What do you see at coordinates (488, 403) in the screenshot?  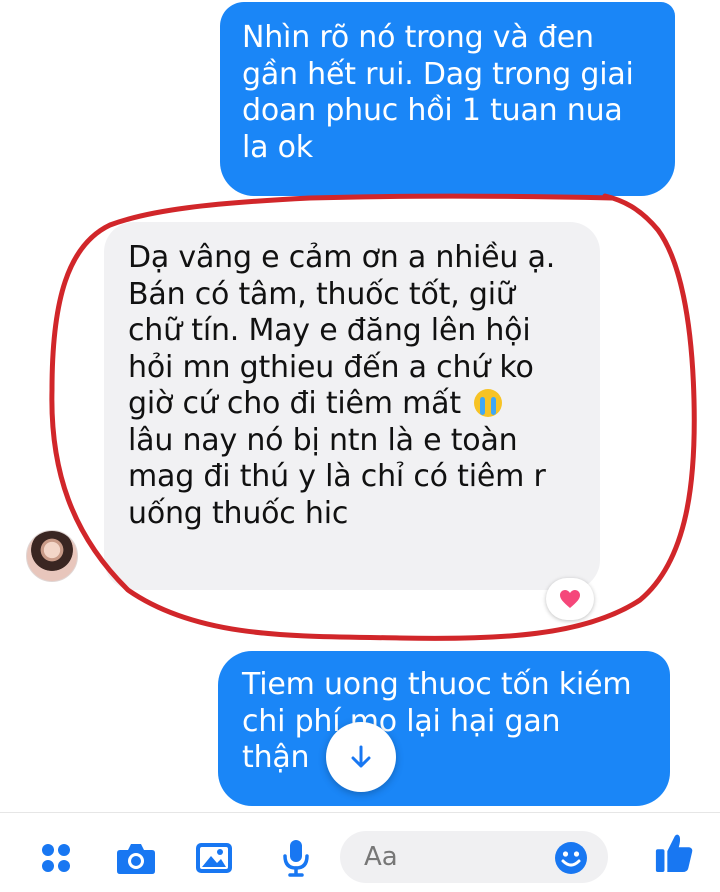 I see `crying-face-icon` at bounding box center [488, 403].